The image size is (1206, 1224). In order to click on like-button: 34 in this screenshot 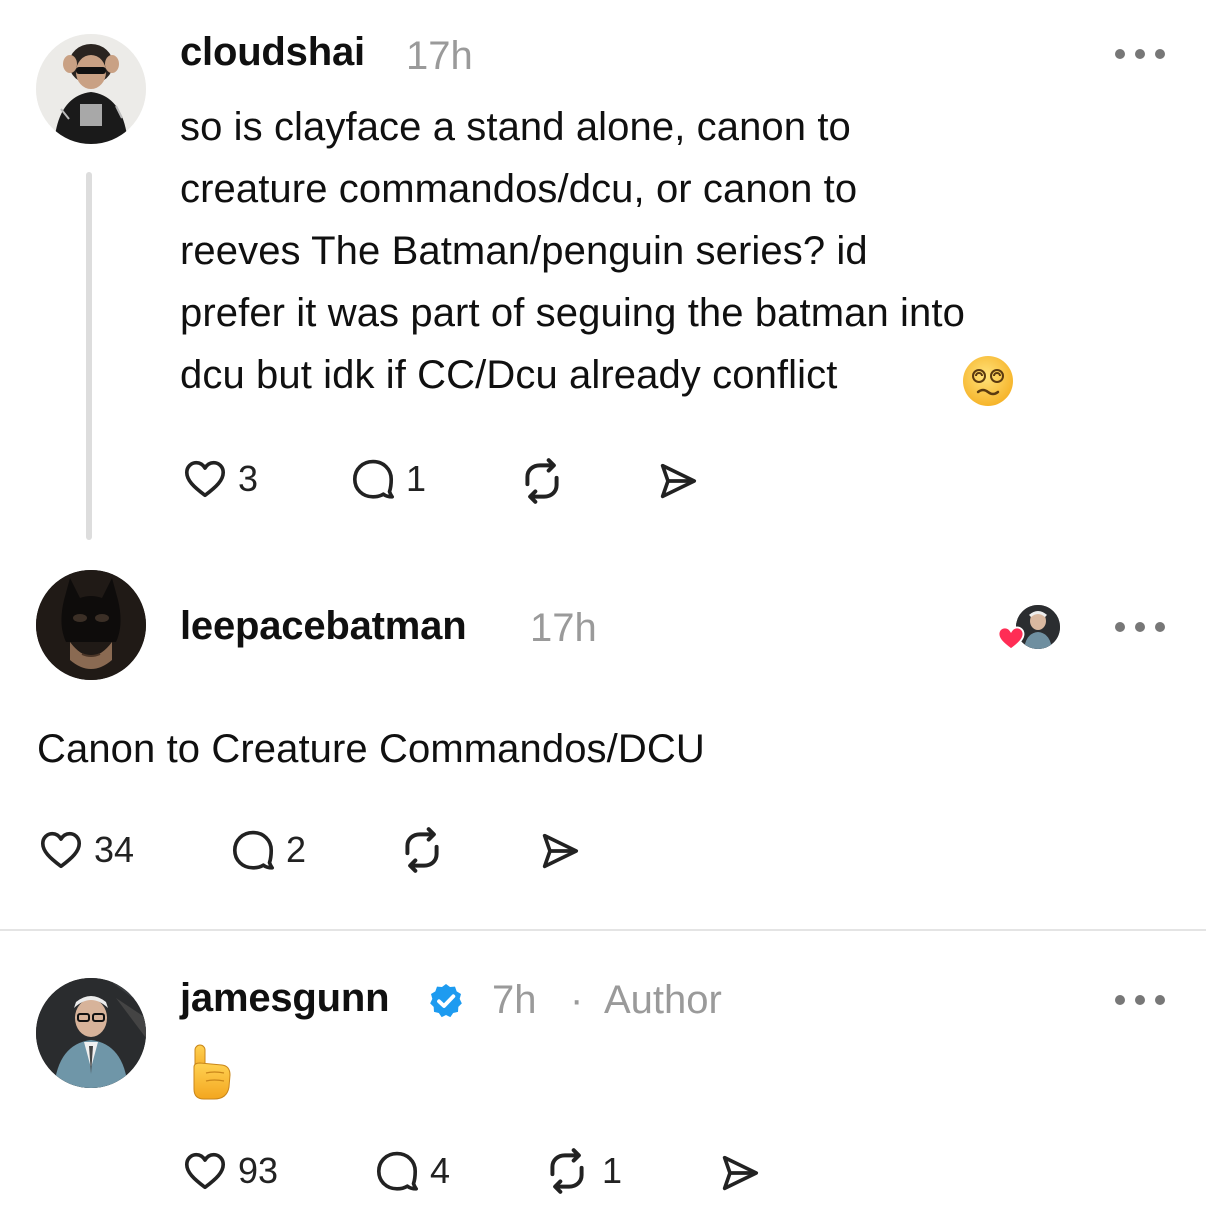, I will do `click(86, 850)`.